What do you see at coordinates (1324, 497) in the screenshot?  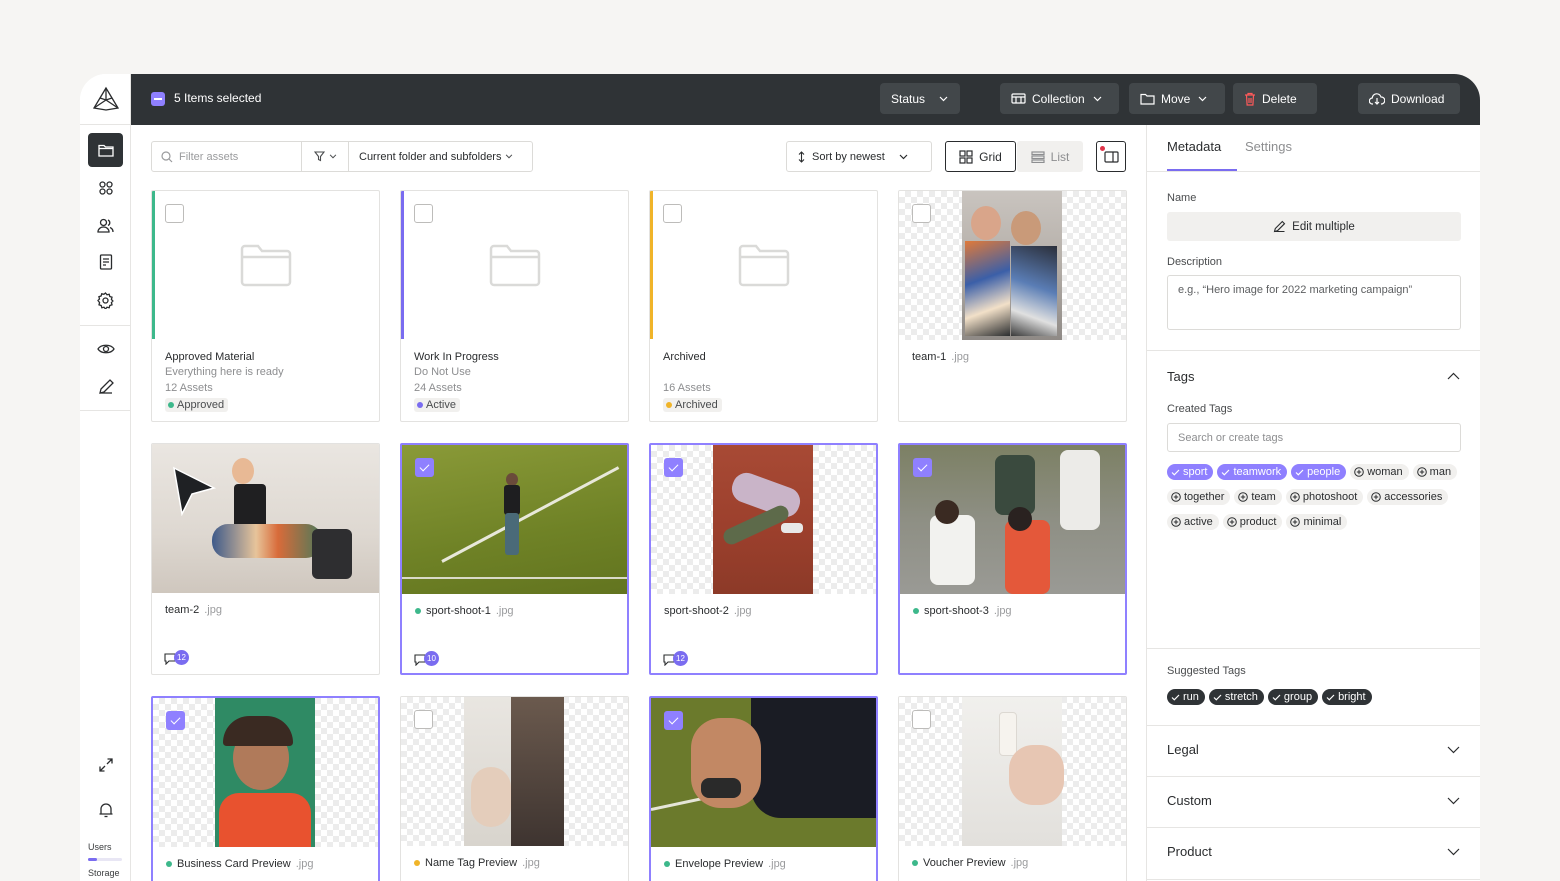 I see `tag-chip: photoshoot` at bounding box center [1324, 497].